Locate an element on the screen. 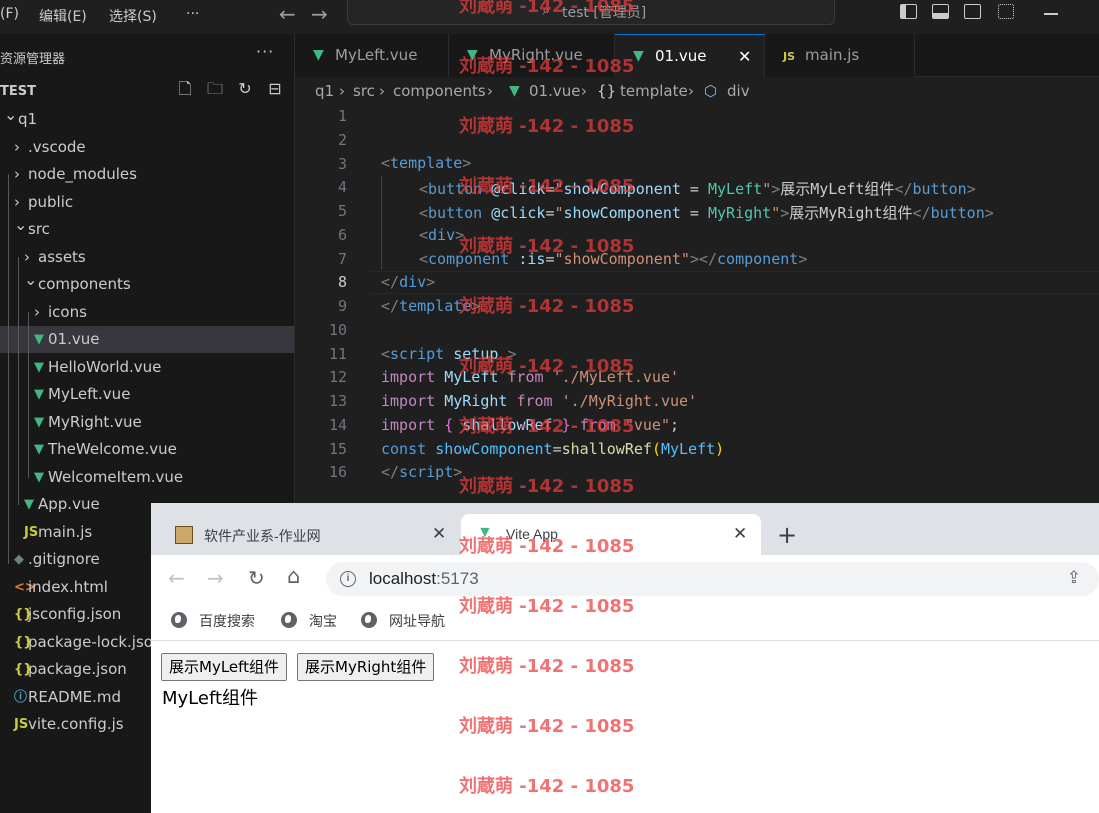  show-myright-button: 展示MyRight组件 is located at coordinates (366, 667).